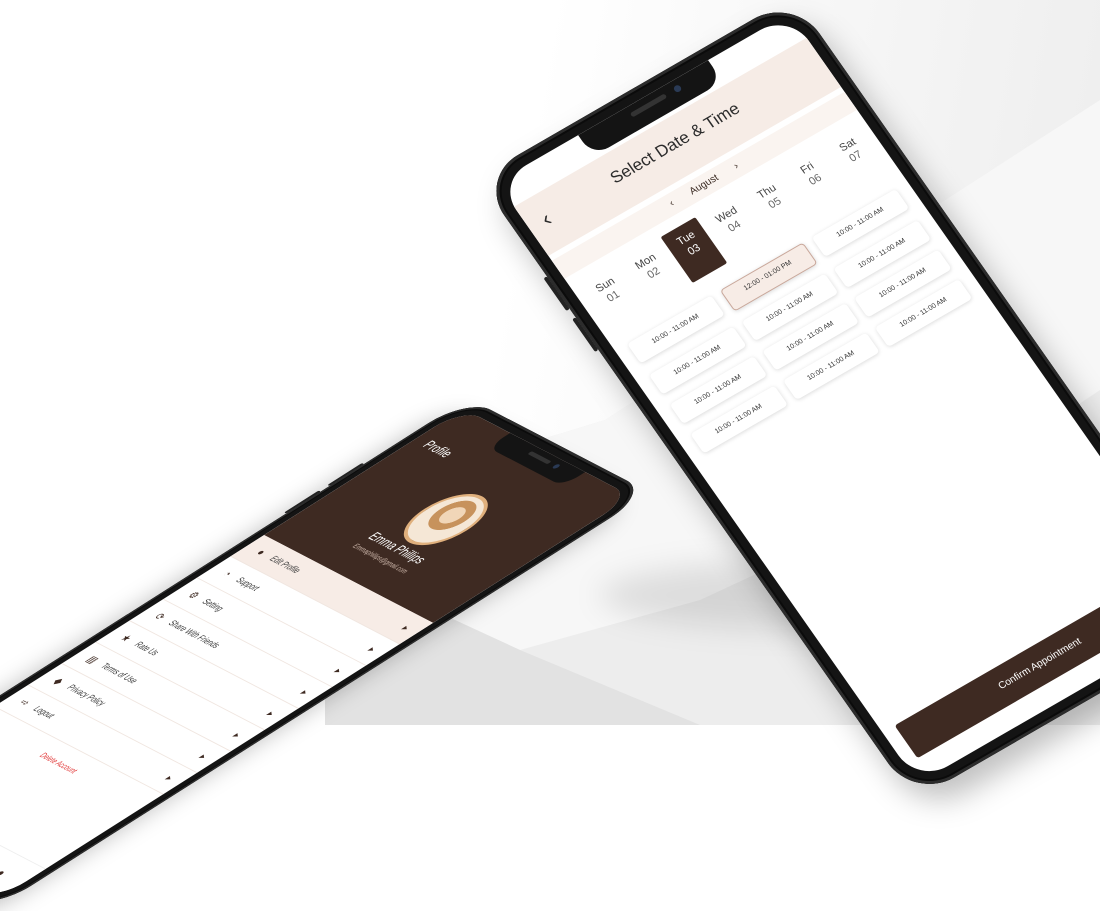 This screenshot has height=911, width=1100. What do you see at coordinates (672, 204) in the screenshot?
I see `chevron-left-icon: ‹` at bounding box center [672, 204].